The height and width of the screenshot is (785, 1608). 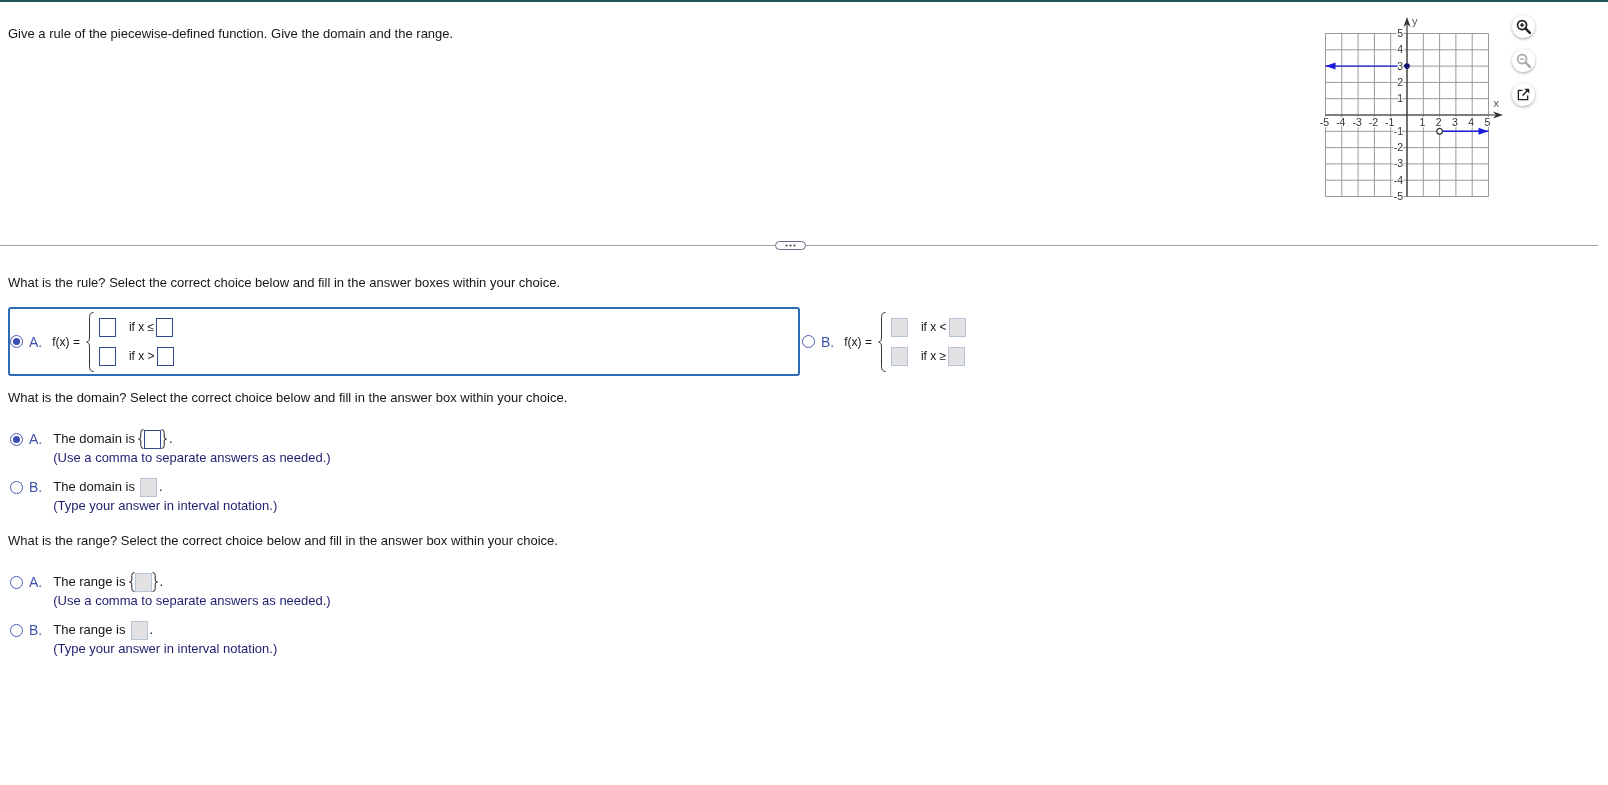 What do you see at coordinates (283, 541) in the screenshot?
I see `prompt-text: What is the range? Select the correct choice below and fill in the answer box within your choice.` at bounding box center [283, 541].